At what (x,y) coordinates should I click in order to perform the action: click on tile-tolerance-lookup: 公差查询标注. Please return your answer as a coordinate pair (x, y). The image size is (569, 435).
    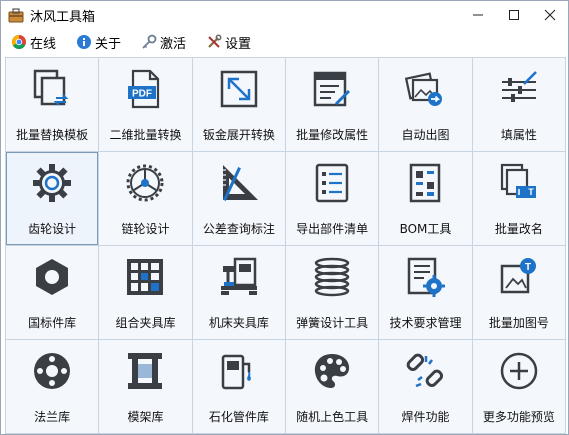
    Looking at the image, I should click on (238, 198).